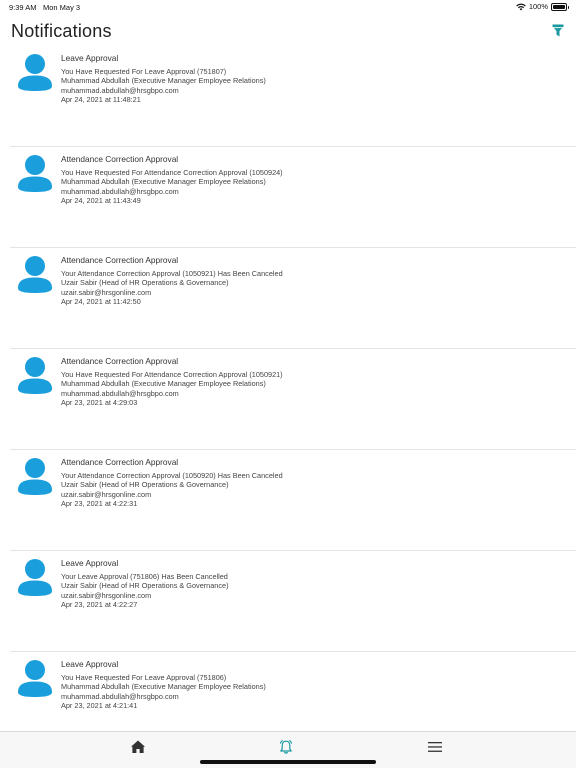 This screenshot has width=576, height=768. Describe the element at coordinates (99, 503) in the screenshot. I see `notification-timestamp: Apr 23, 2021 at 4:22:31` at that location.